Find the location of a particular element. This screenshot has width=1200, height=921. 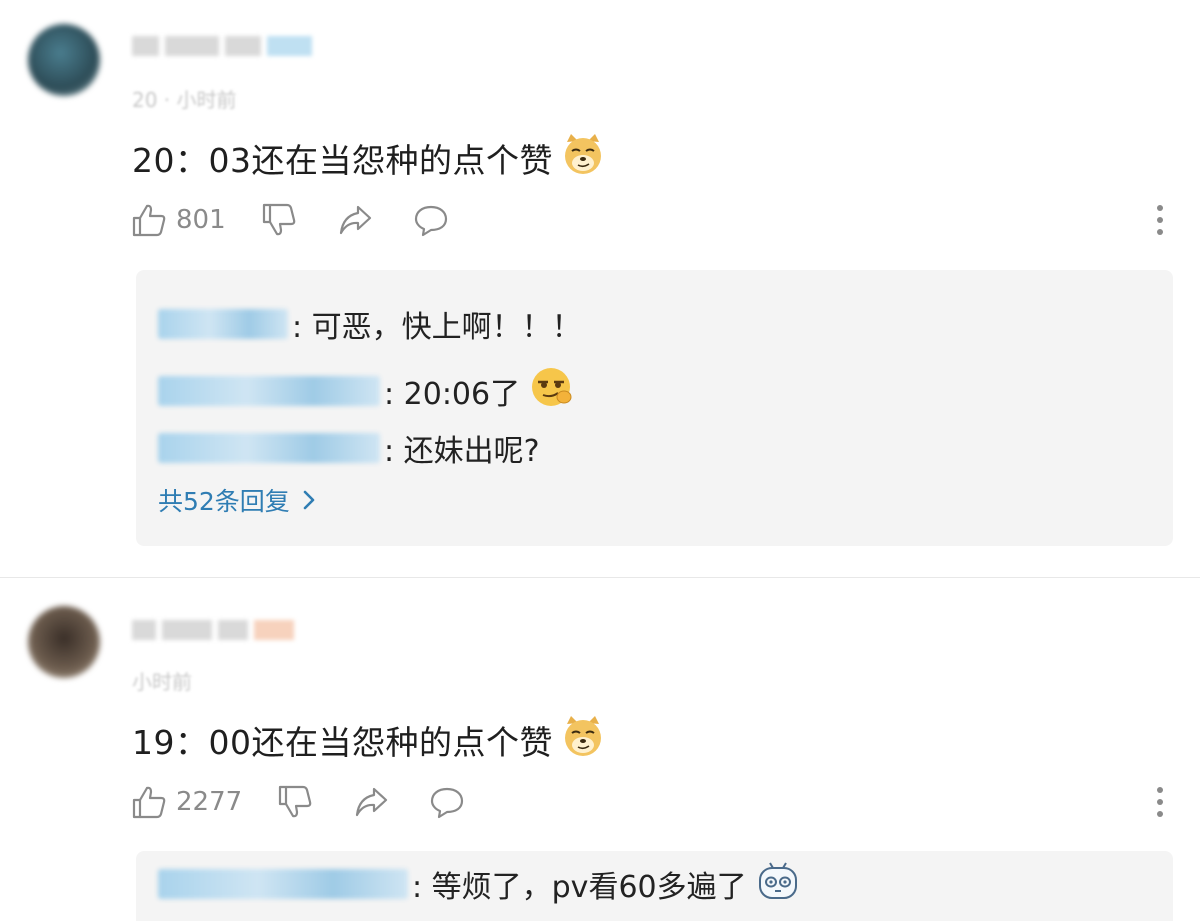

view-all-replies-link: 共52条回复 is located at coordinates (237, 500).